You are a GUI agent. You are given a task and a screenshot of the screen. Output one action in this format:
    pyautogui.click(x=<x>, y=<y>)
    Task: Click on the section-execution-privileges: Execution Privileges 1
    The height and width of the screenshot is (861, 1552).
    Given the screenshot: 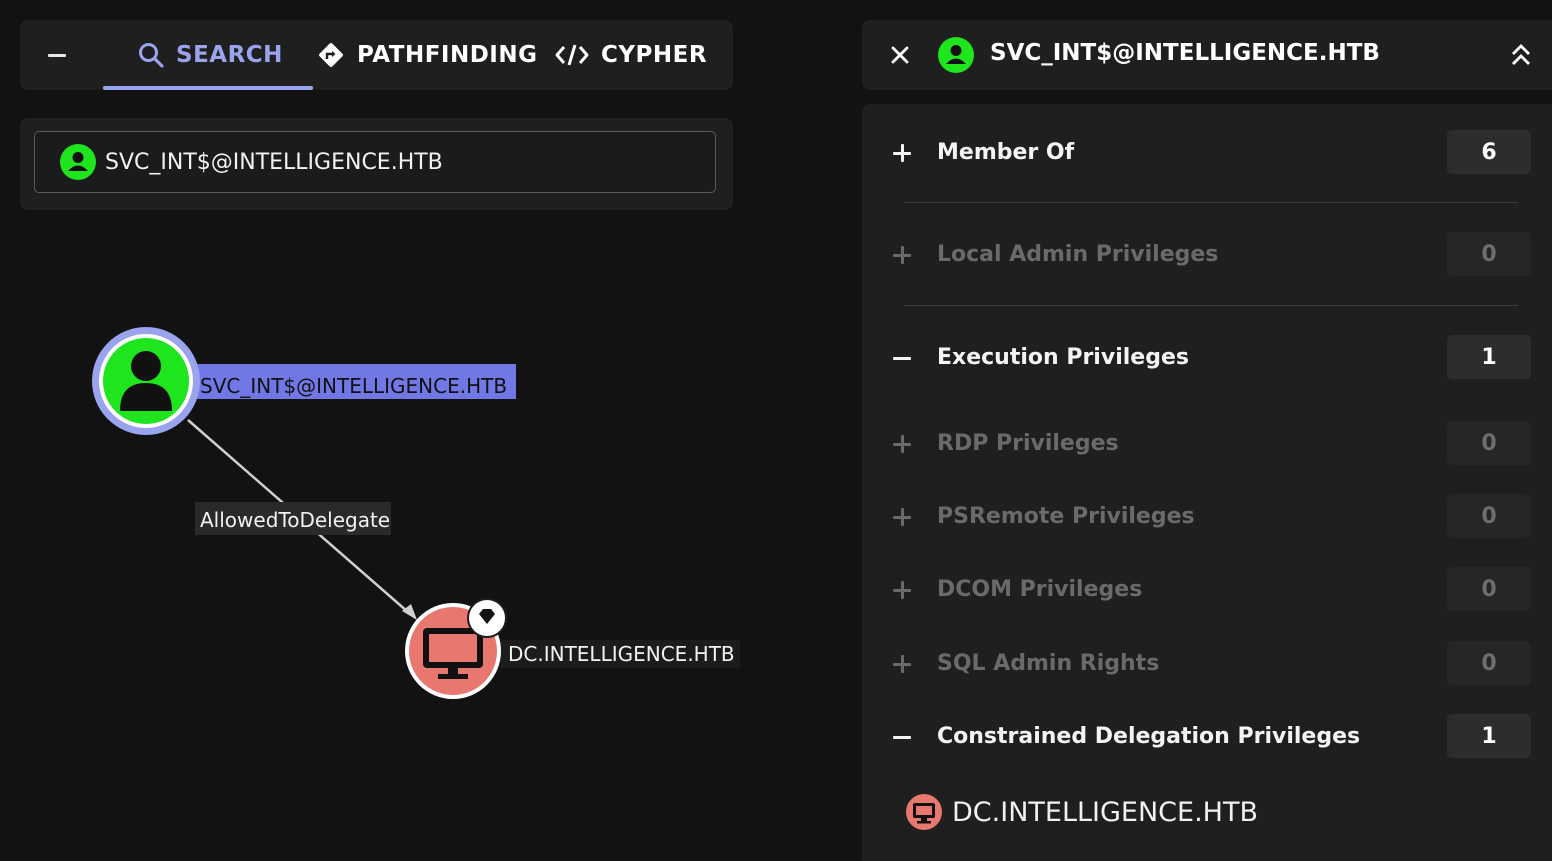 What is the action you would take?
    pyautogui.click(x=1207, y=360)
    